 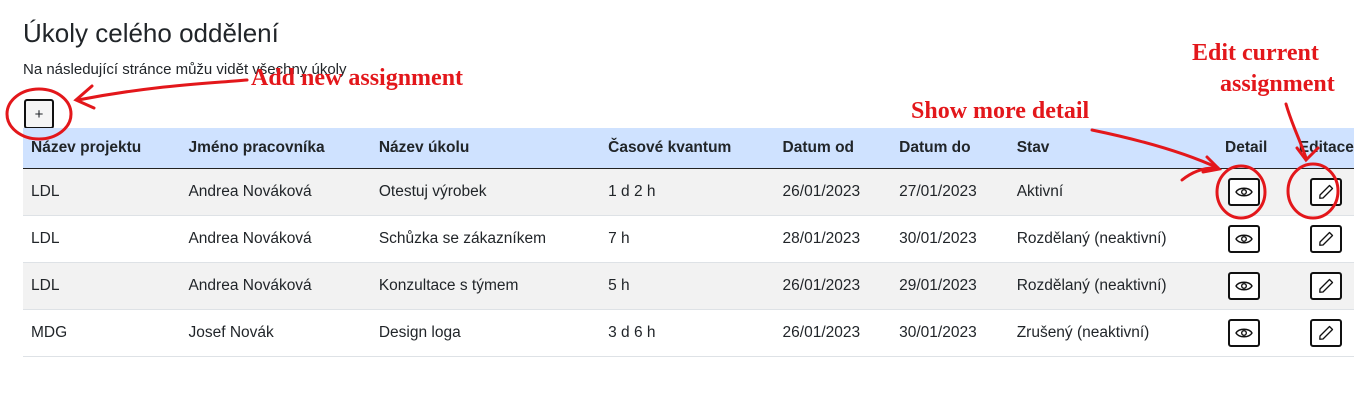 I want to click on plus-icon: +, so click(x=39, y=114).